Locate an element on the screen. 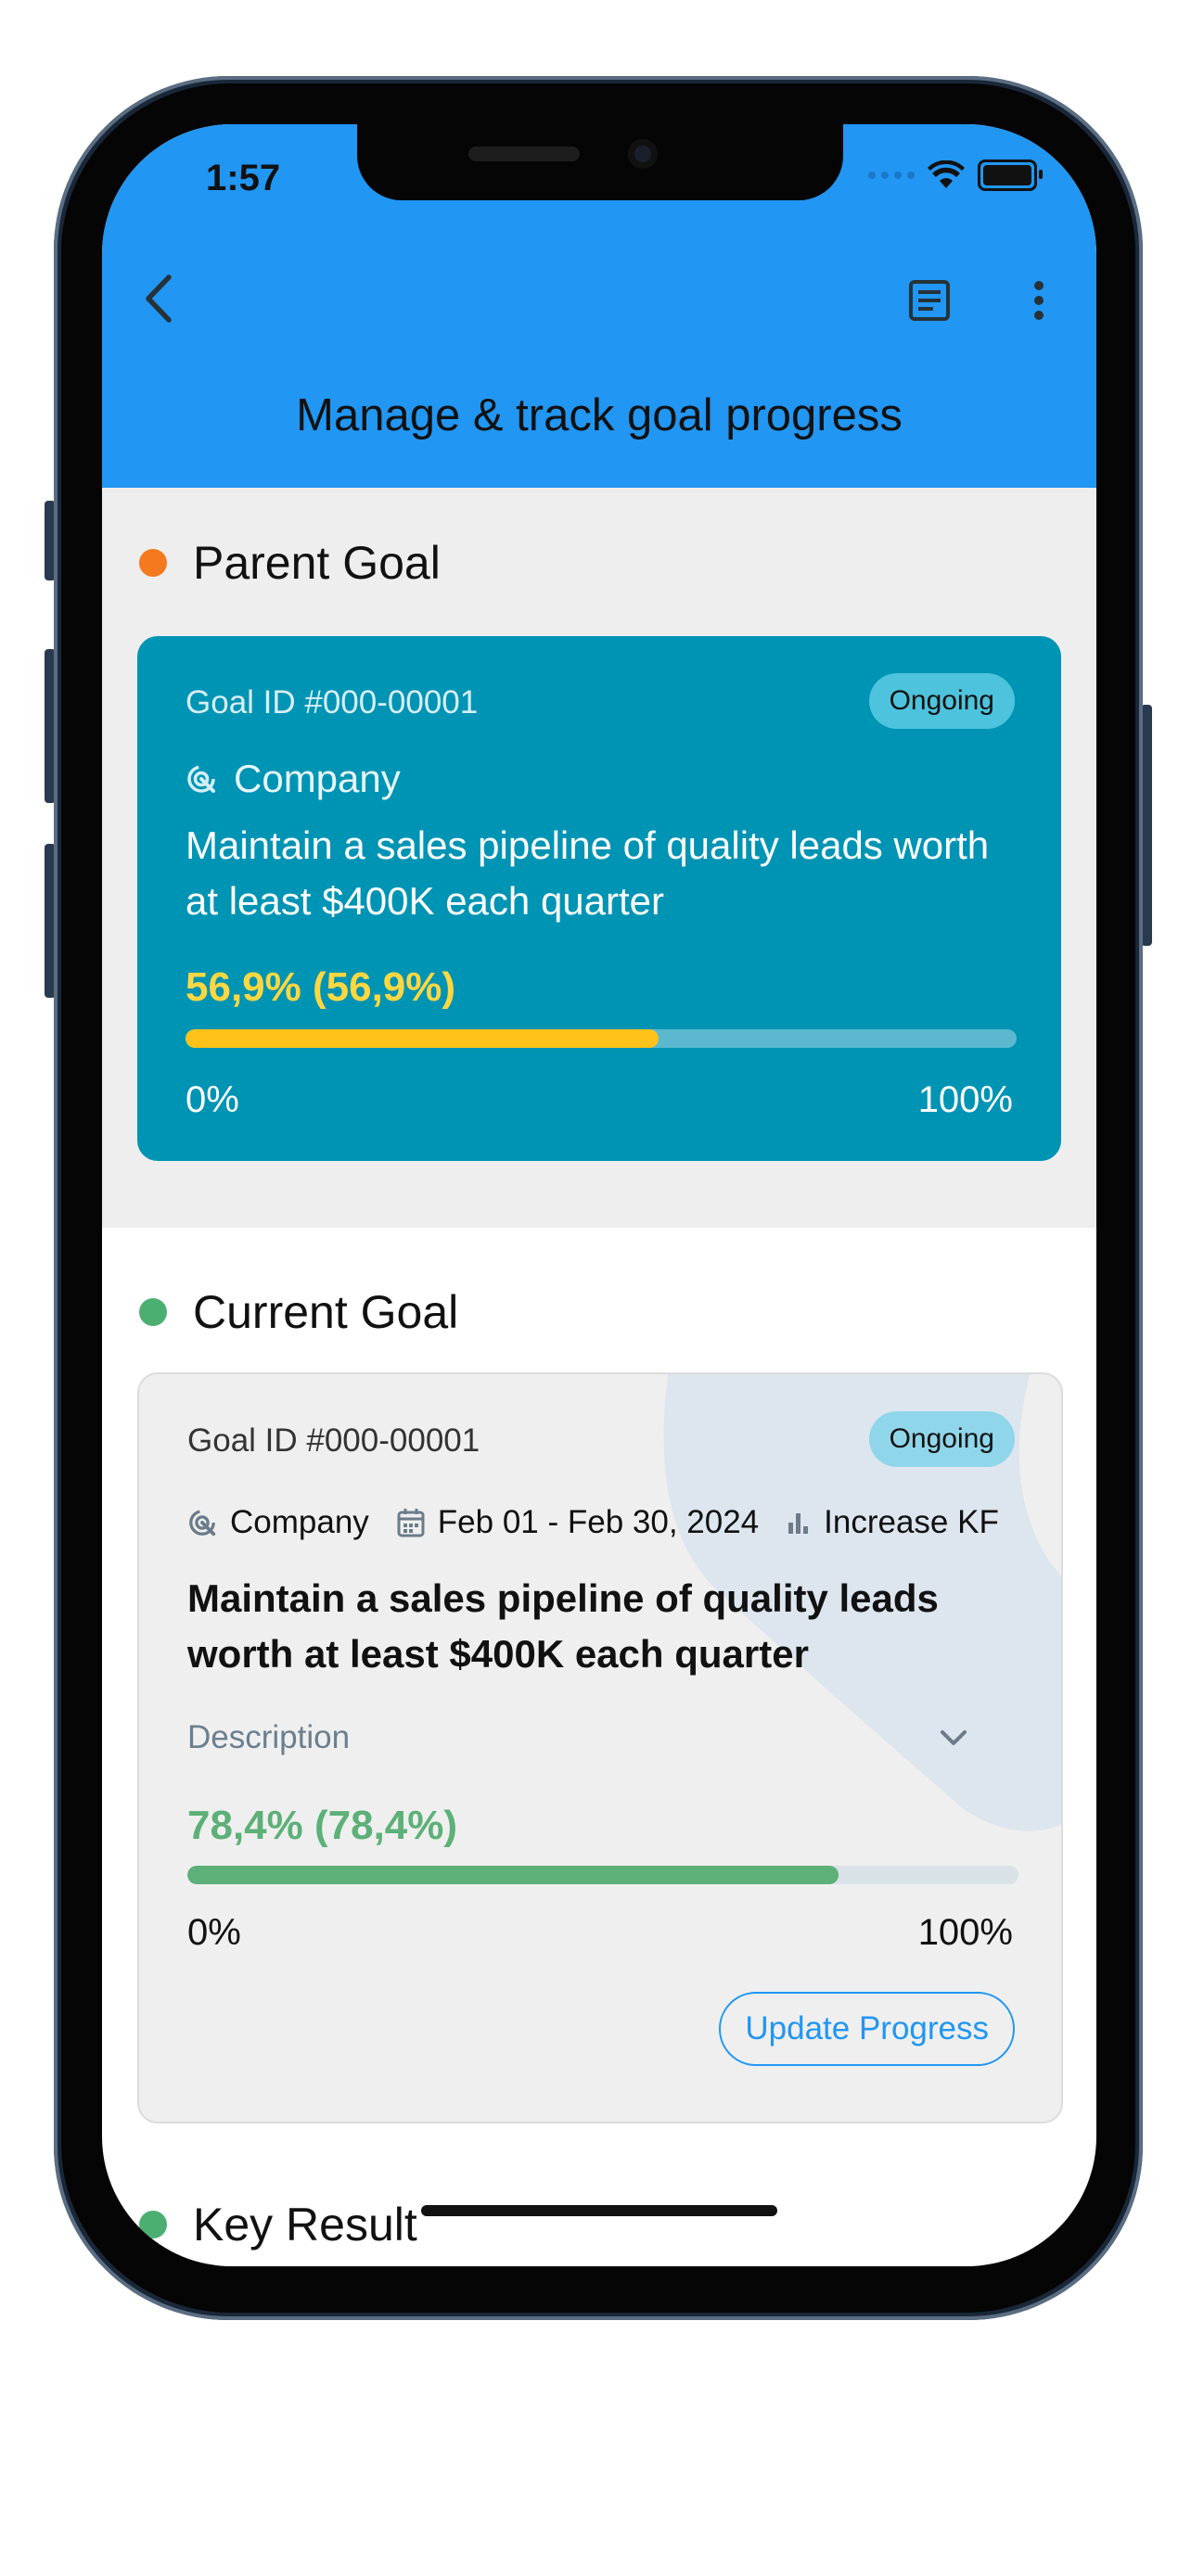 This screenshot has width=1191, height=2576. cellular-signal-icon is located at coordinates (892, 176).